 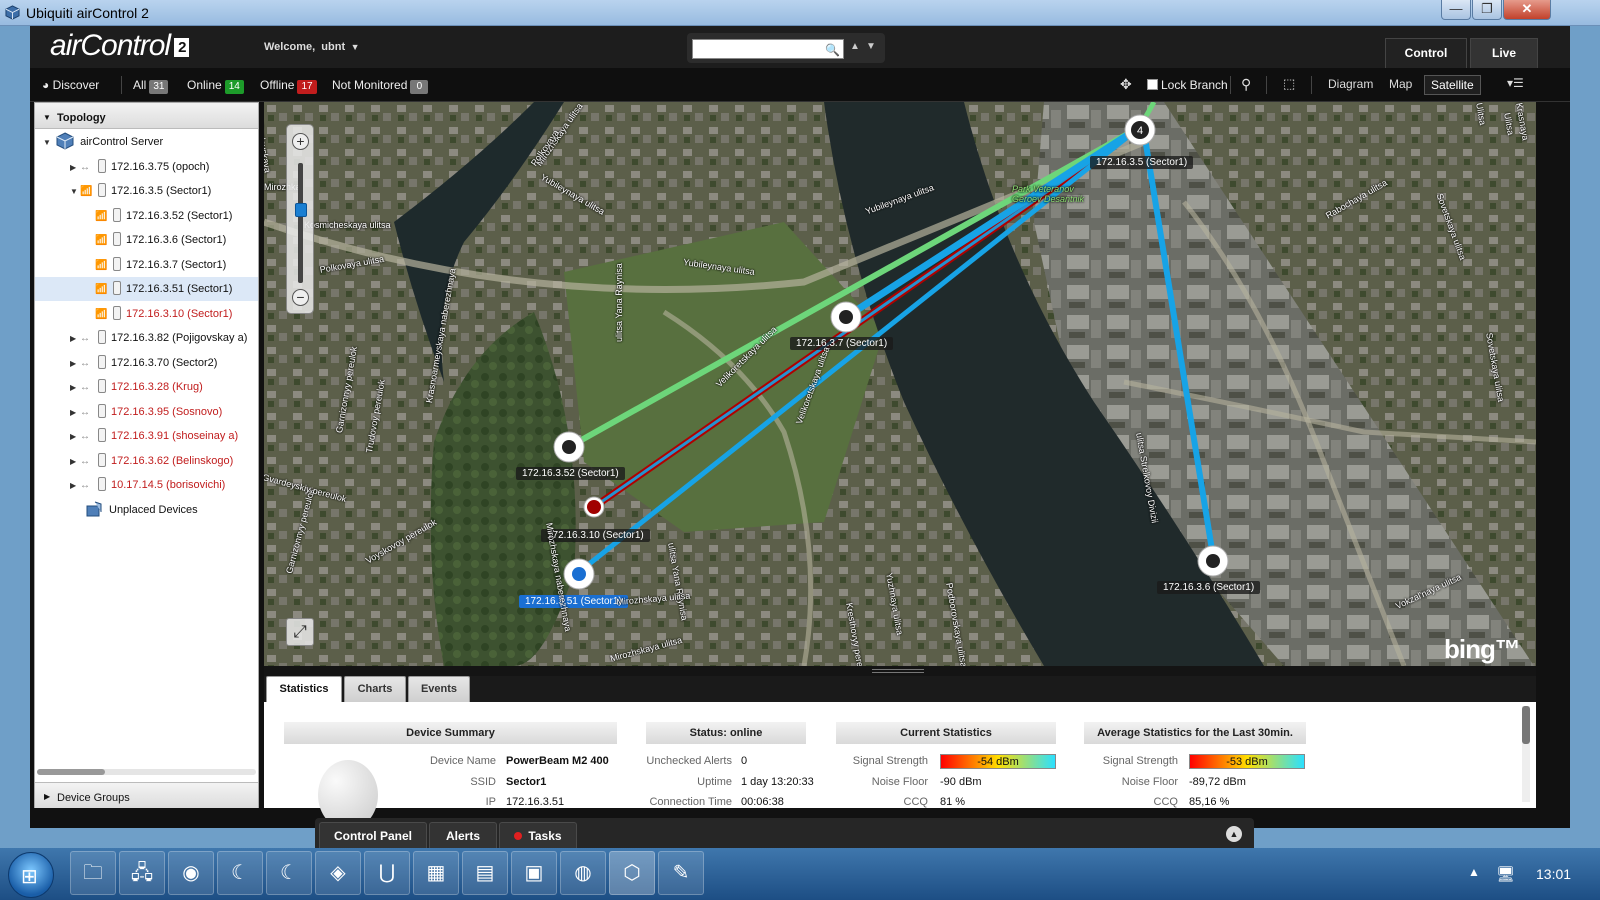 What do you see at coordinates (463, 835) in the screenshot?
I see `alerts-button: Alerts` at bounding box center [463, 835].